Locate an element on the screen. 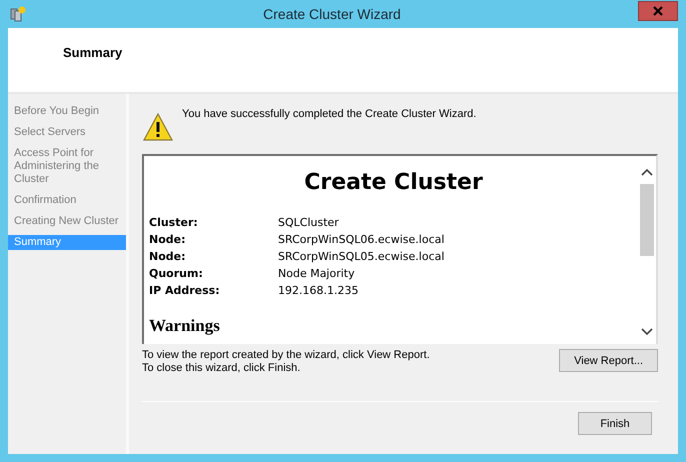 Image resolution: width=686 pixels, height=462 pixels. step-item: Before You Begin is located at coordinates (67, 111).